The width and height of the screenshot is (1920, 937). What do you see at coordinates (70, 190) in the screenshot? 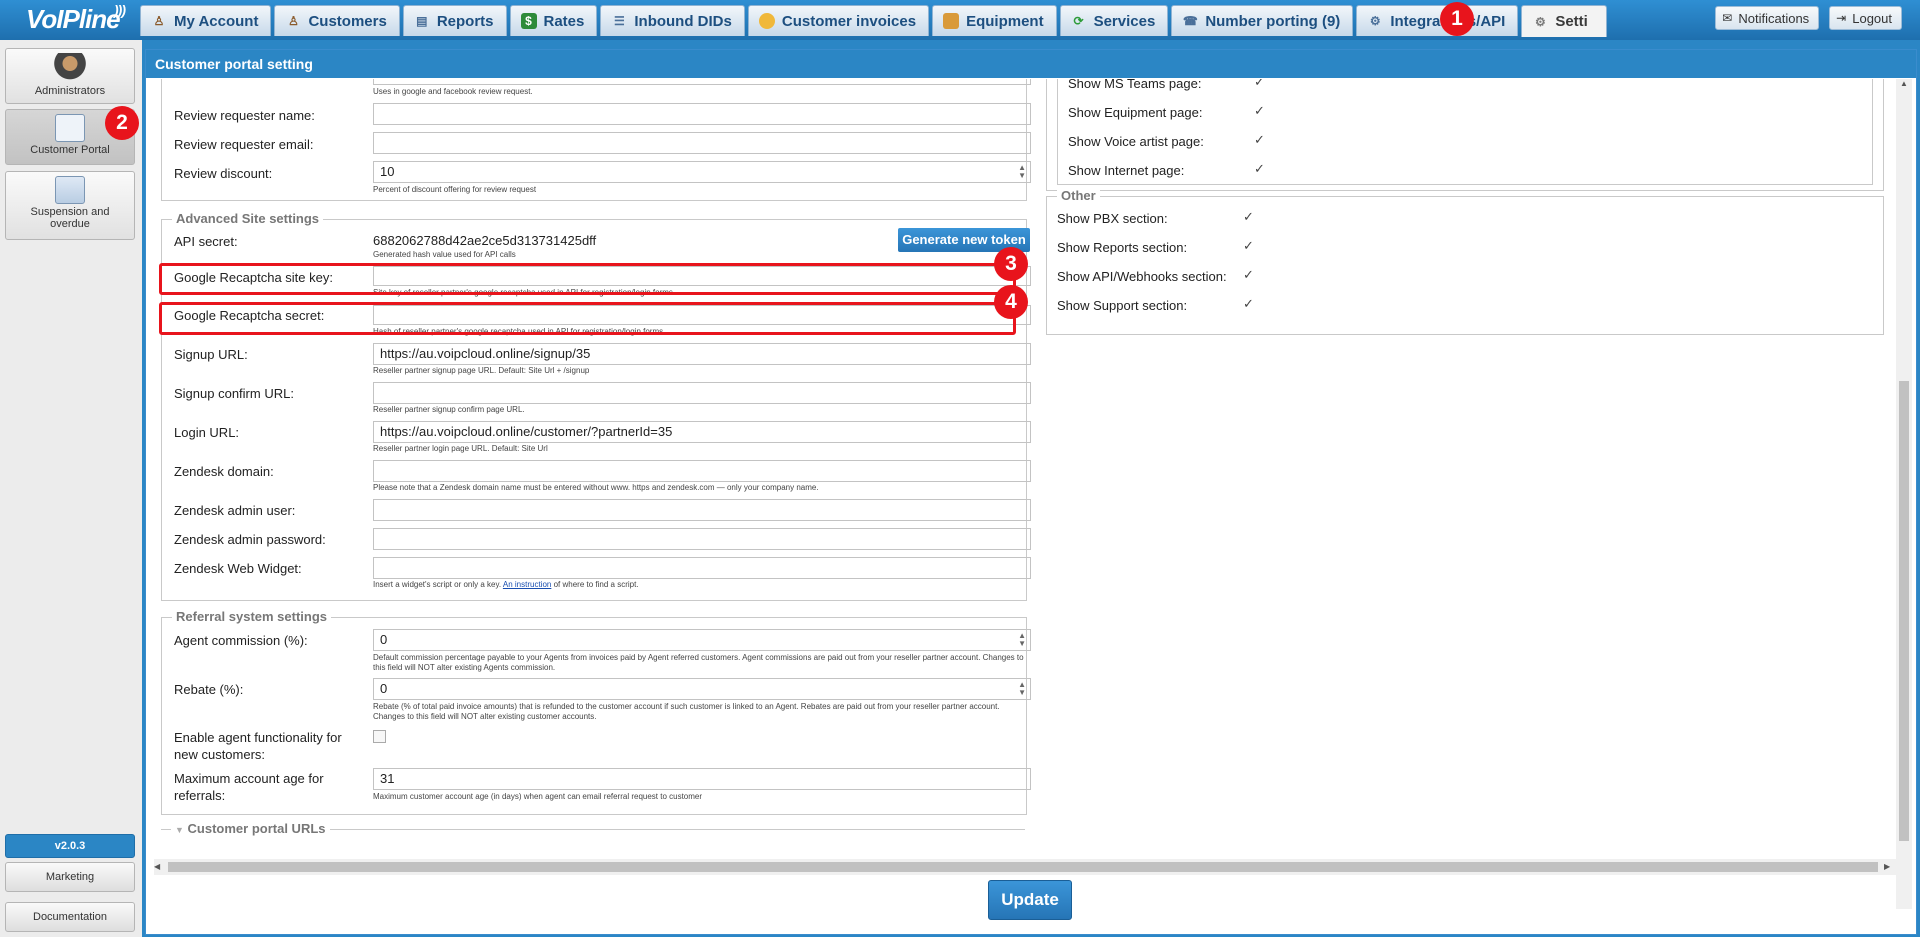
I see `spreadsheet-coins-icon` at bounding box center [70, 190].